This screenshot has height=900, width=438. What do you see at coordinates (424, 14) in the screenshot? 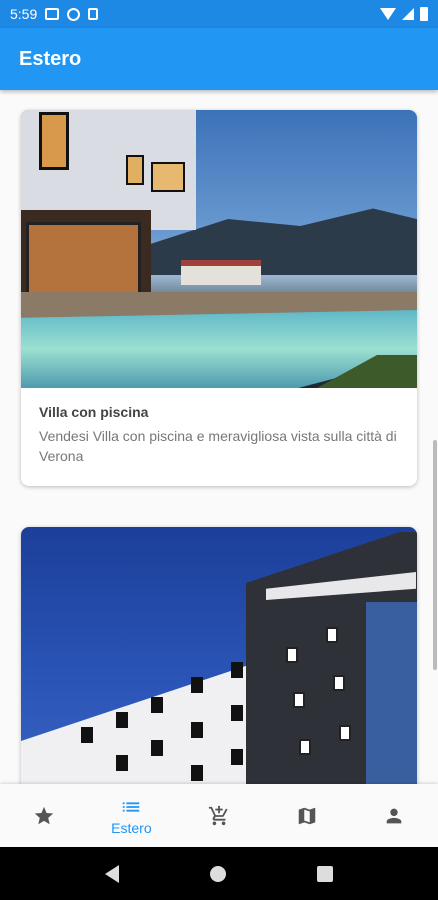
I see `battery-icon` at bounding box center [424, 14].